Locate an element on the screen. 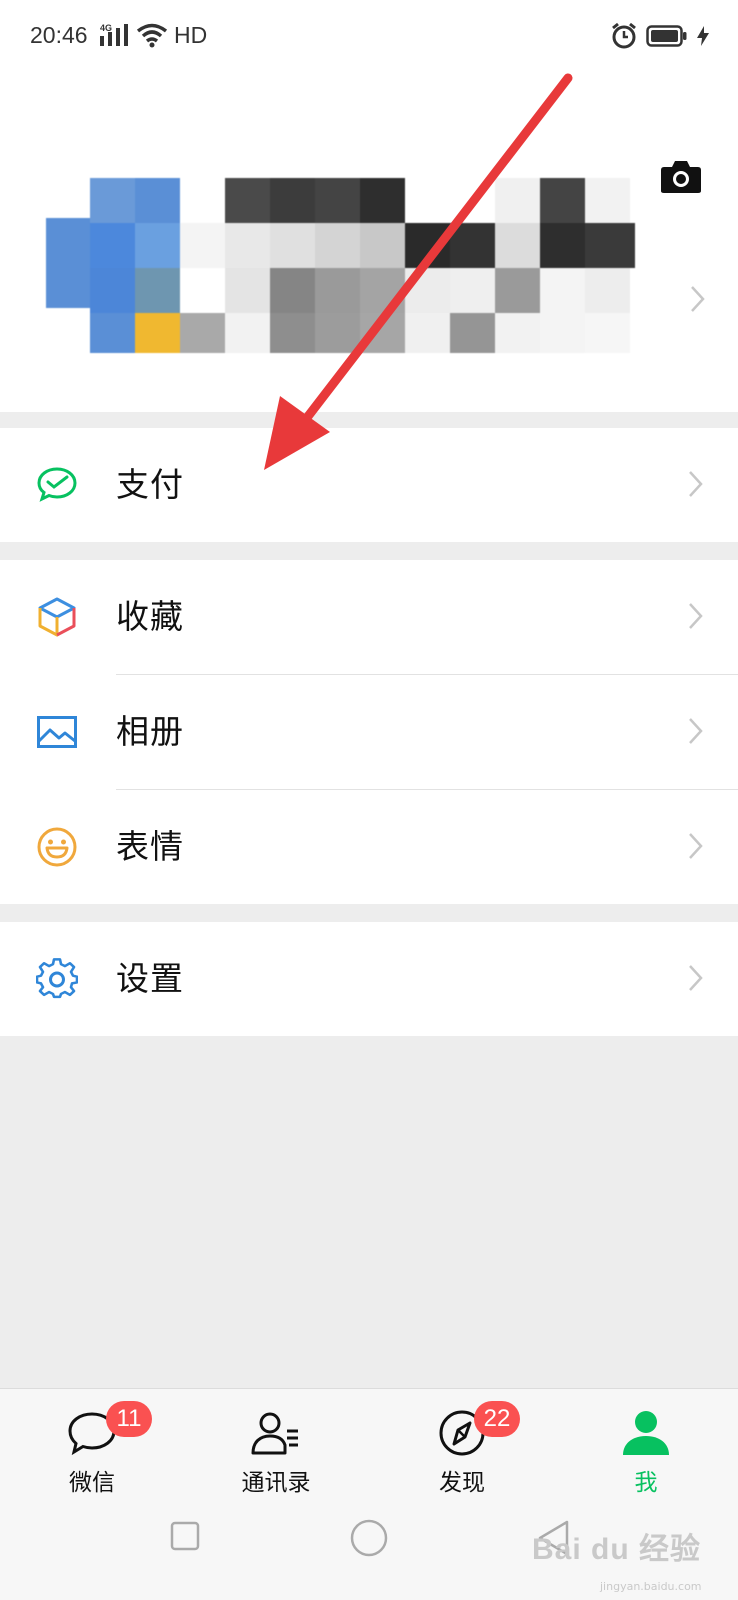  menu-label-stickers: 表情 is located at coordinates (150, 846).